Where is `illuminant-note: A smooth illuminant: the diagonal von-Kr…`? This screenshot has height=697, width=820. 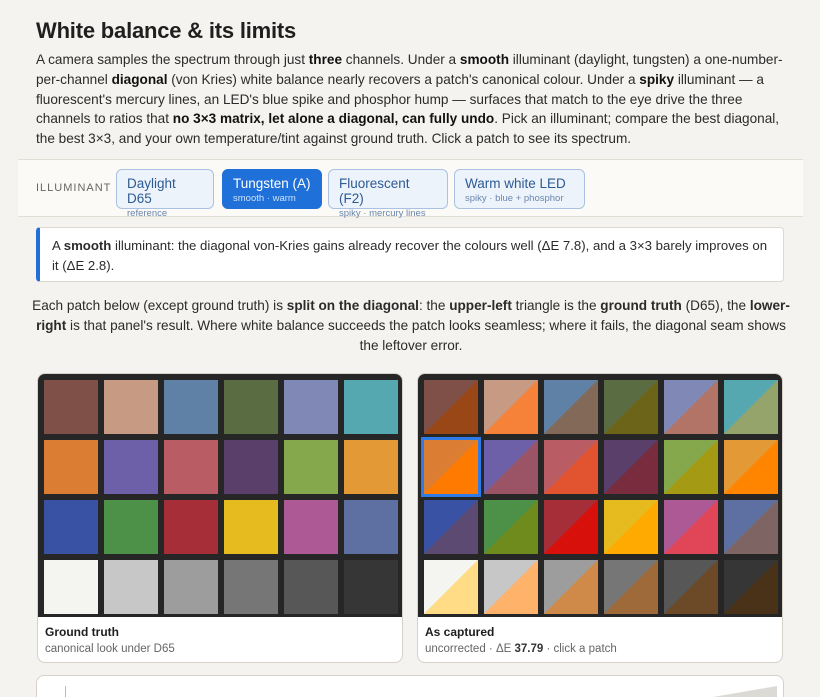 illuminant-note: A smooth illuminant: the diagonal von-Kr… is located at coordinates (410, 254).